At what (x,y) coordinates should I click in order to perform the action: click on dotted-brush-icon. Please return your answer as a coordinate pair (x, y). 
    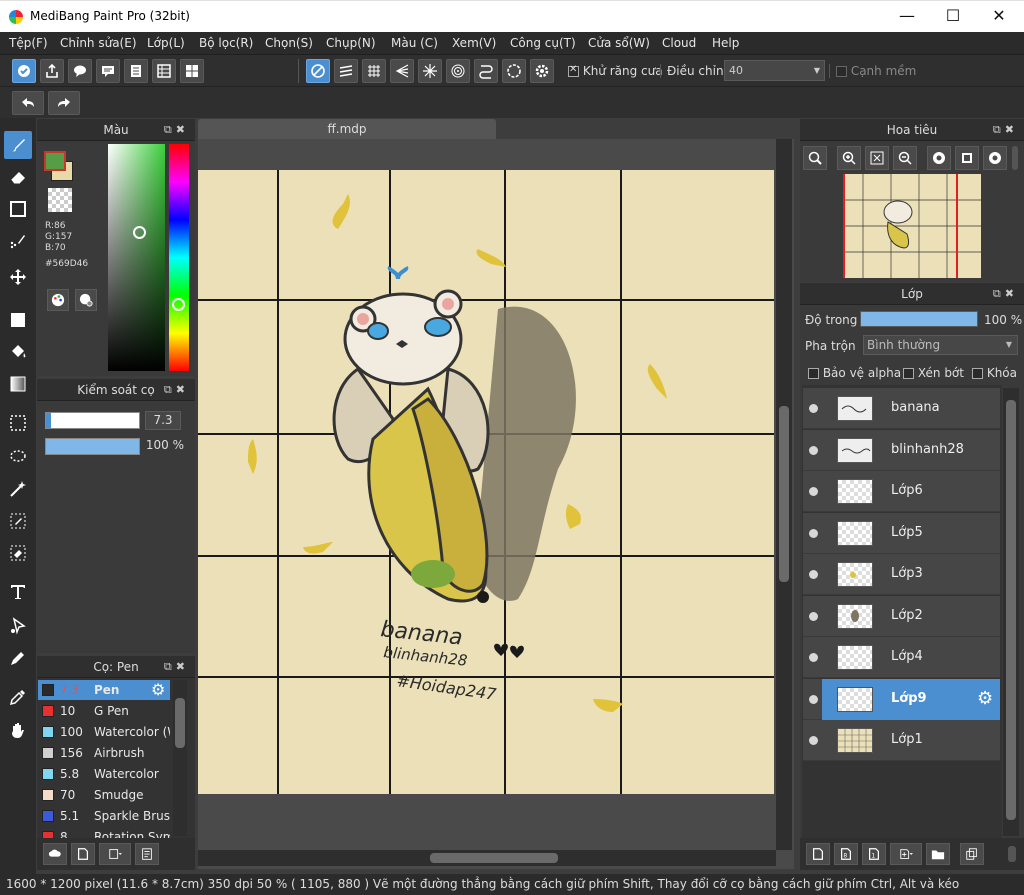
    Looking at the image, I should click on (18, 241).